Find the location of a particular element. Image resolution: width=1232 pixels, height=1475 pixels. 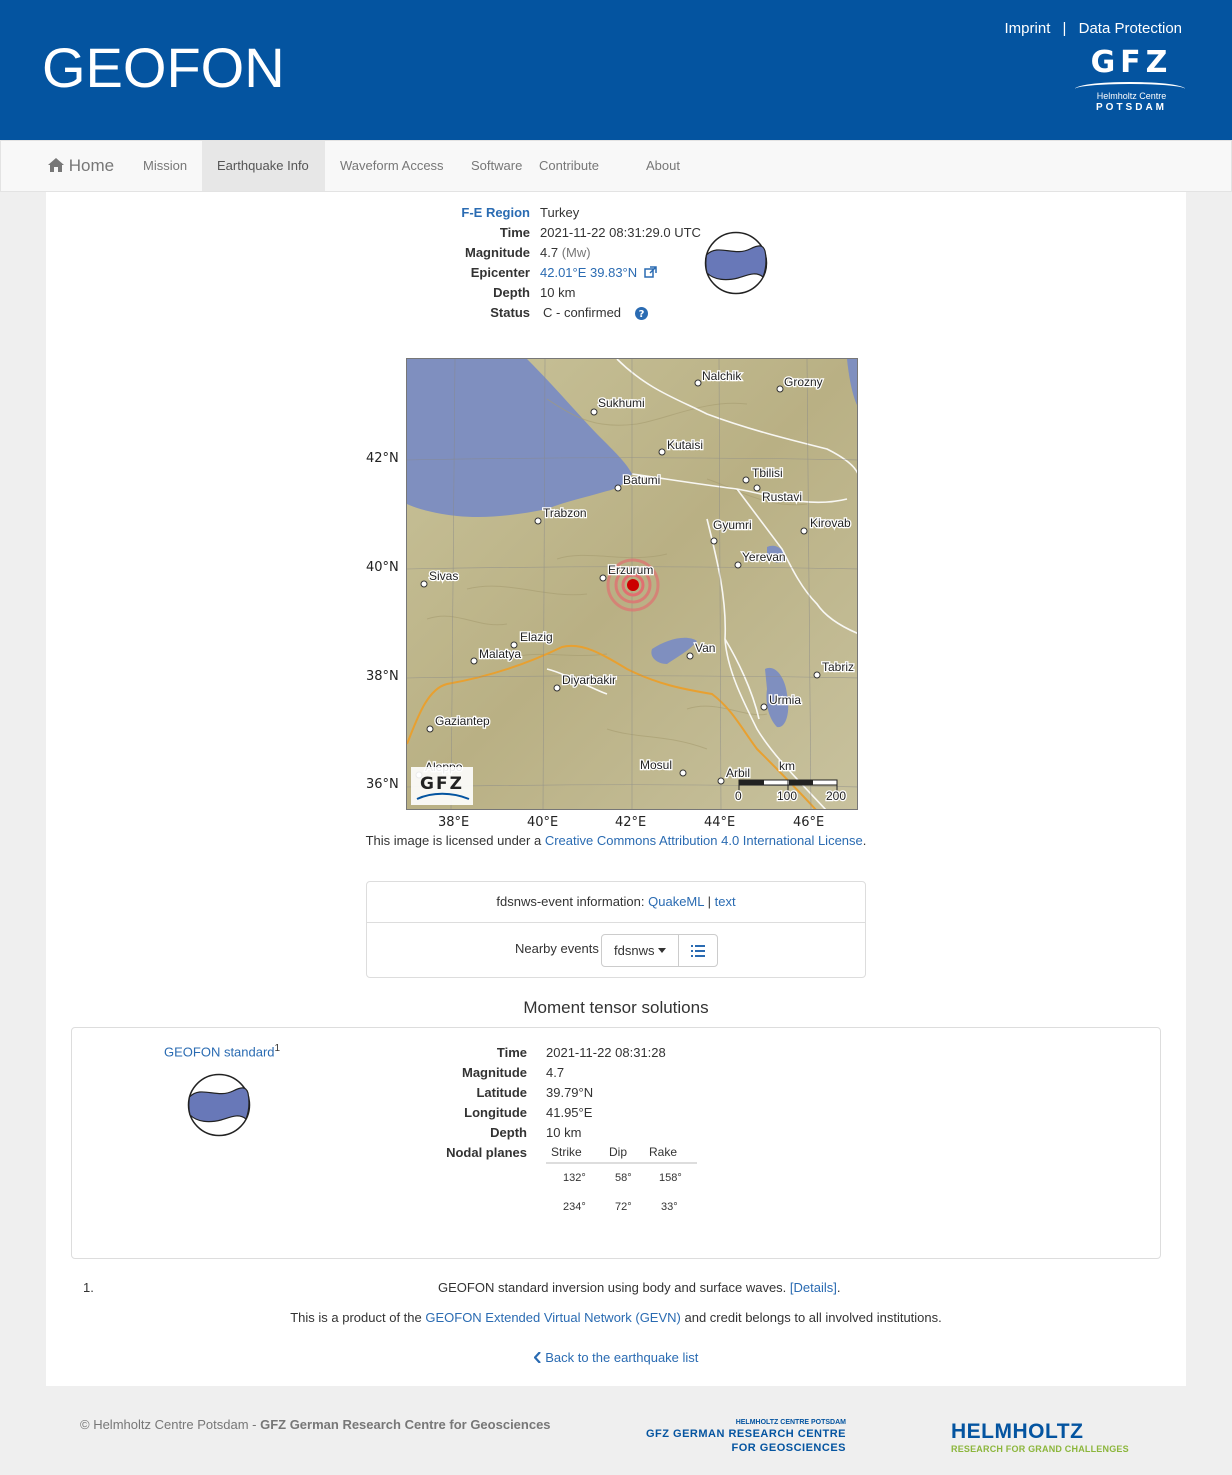

magnitude-value: 4.7 (Mw) is located at coordinates (565, 253).